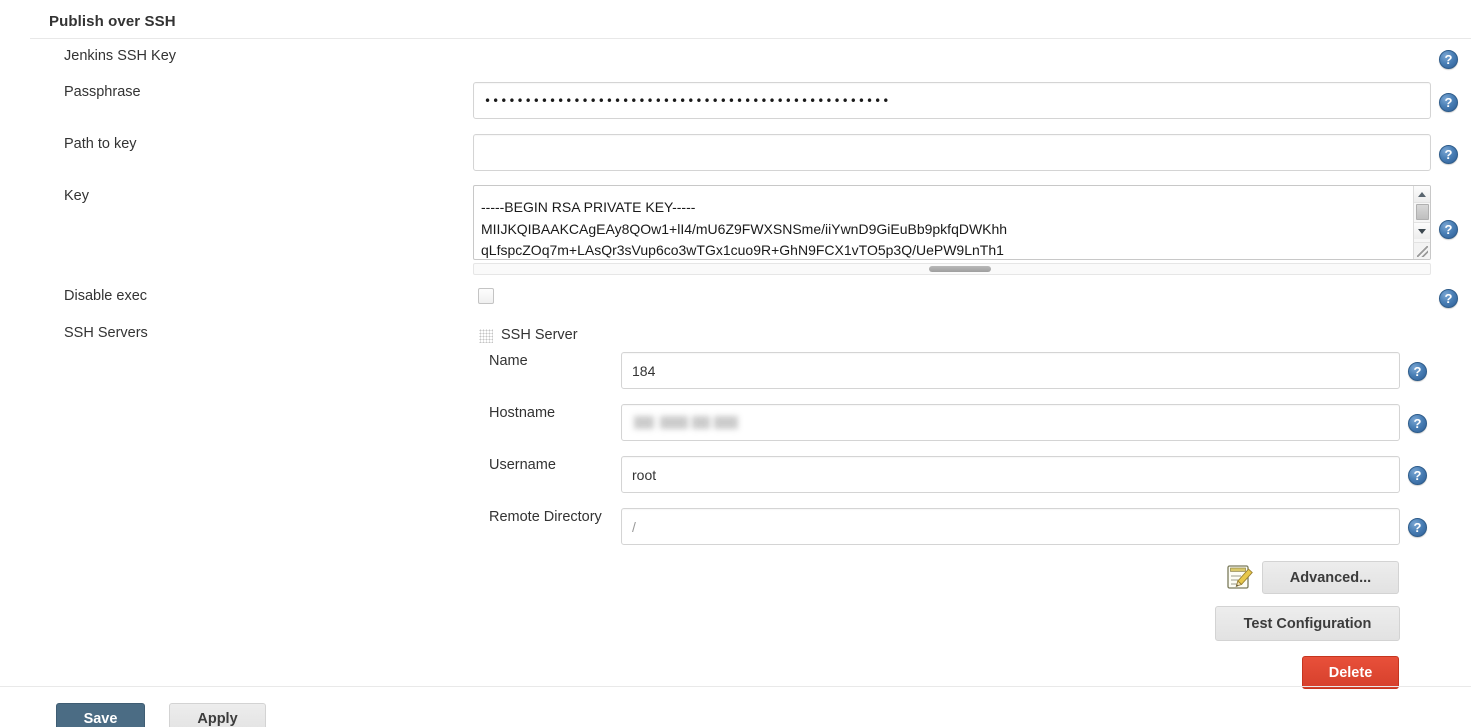  Describe the element at coordinates (1307, 623) in the screenshot. I see `test-configuration-button: Test Configuration` at that location.